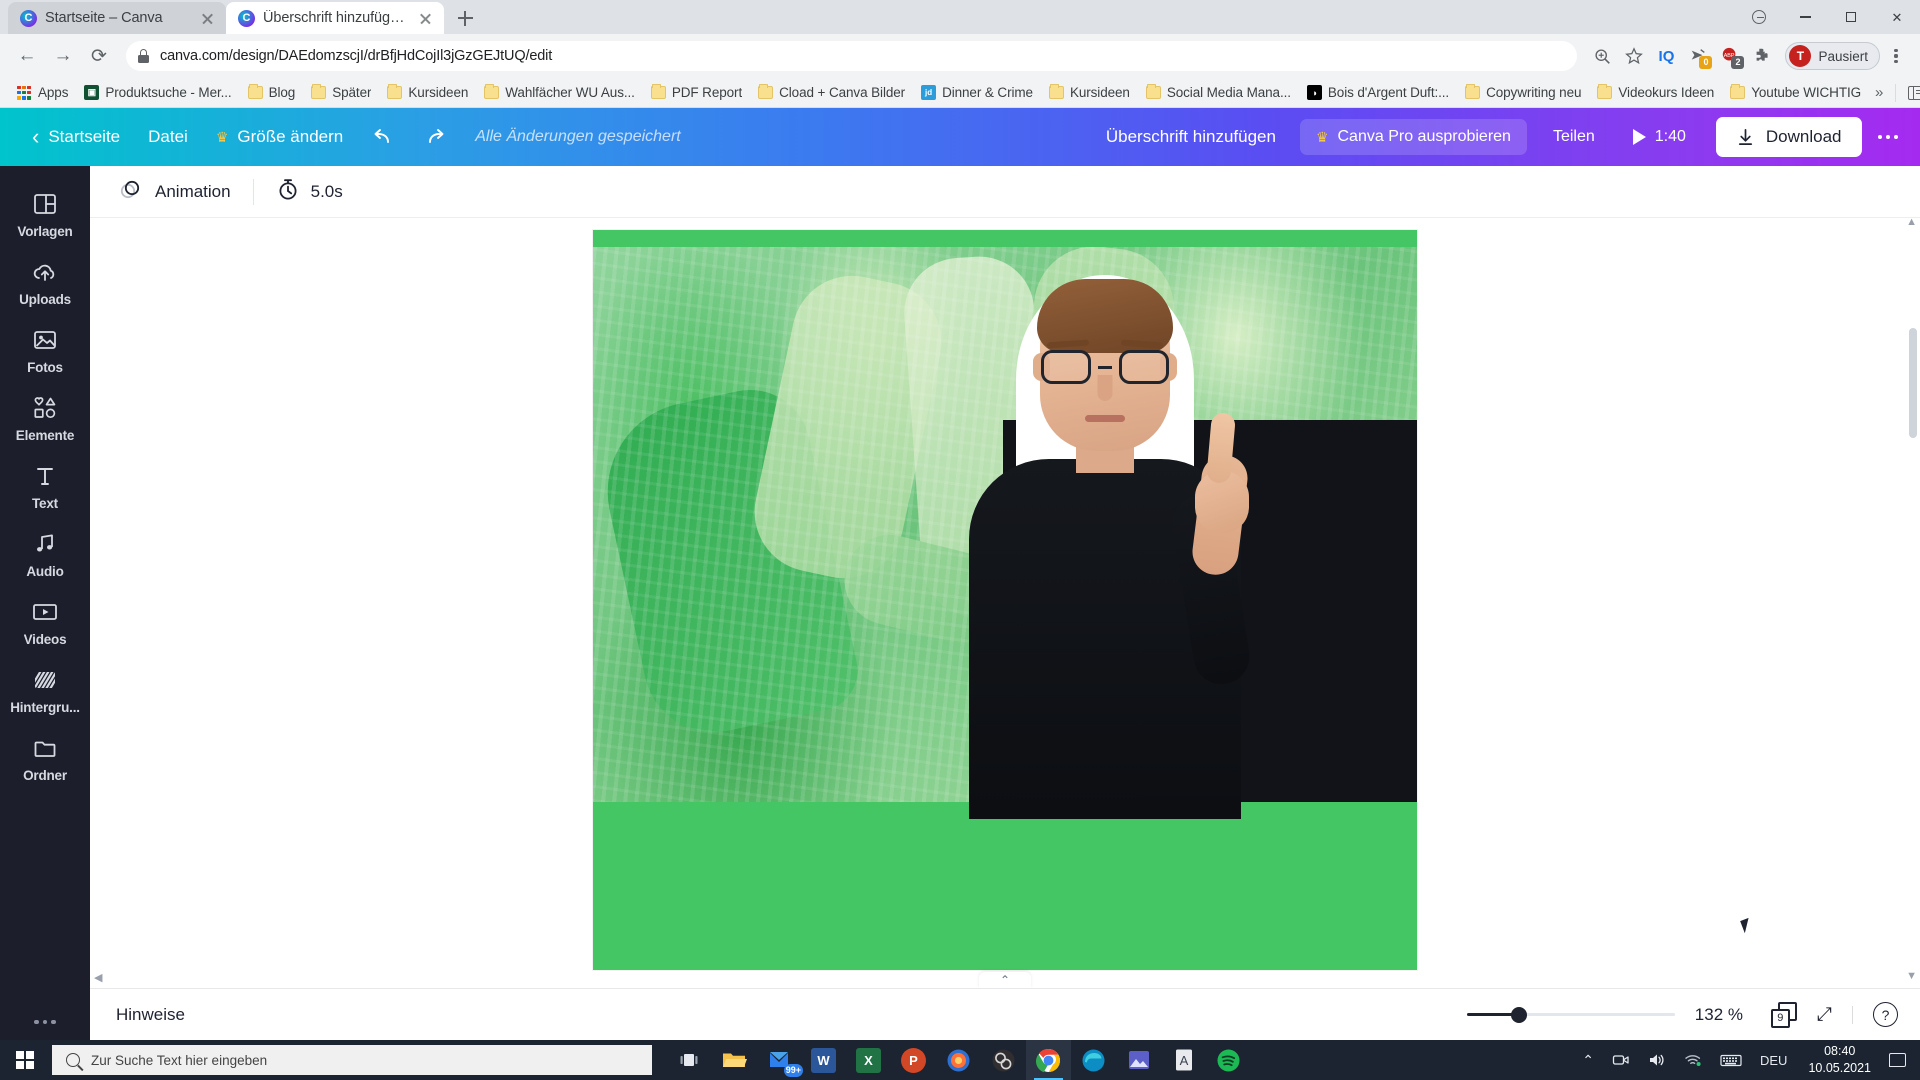  Describe the element at coordinates (1788, 137) in the screenshot. I see `download-button: Download` at that location.